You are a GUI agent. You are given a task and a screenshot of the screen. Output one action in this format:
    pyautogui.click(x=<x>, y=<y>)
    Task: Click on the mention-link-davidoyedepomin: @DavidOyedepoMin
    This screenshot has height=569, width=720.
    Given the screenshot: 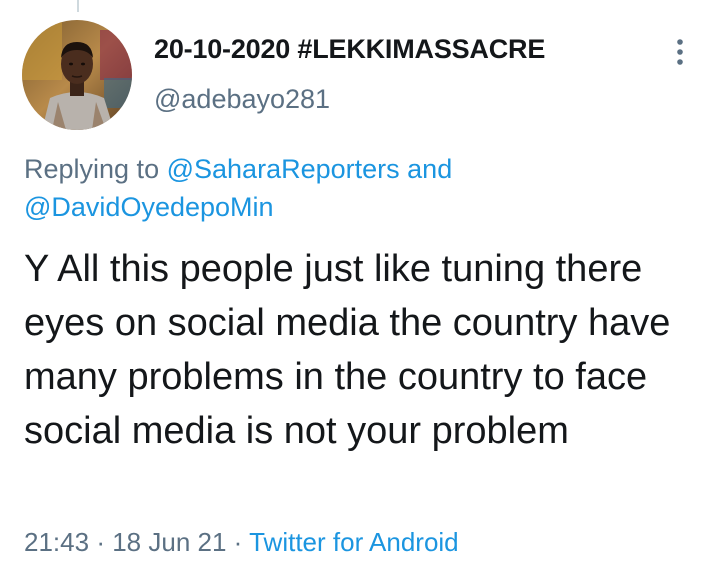 What is the action you would take?
    pyautogui.click(x=149, y=207)
    